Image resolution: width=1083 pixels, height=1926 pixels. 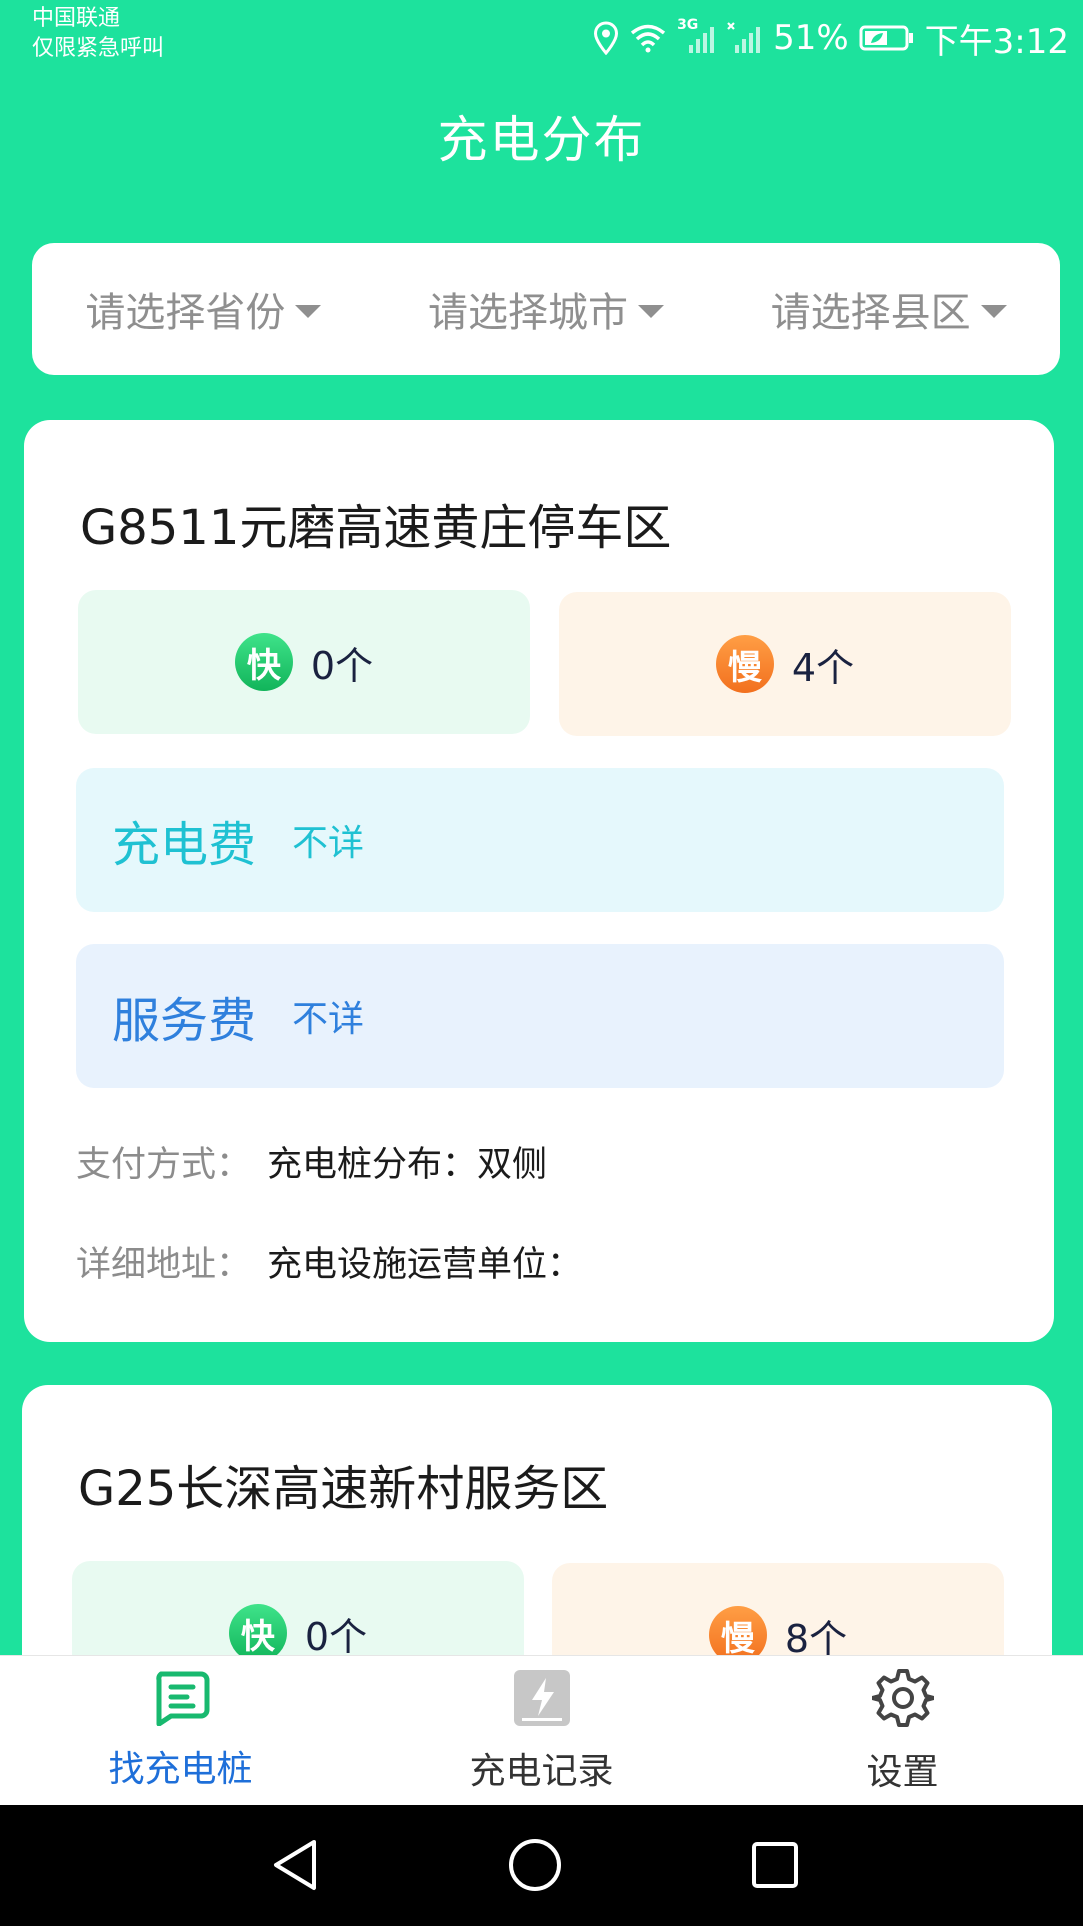 I want to click on station-name: G8511元磨高速黄庄停车区, so click(x=376, y=528).